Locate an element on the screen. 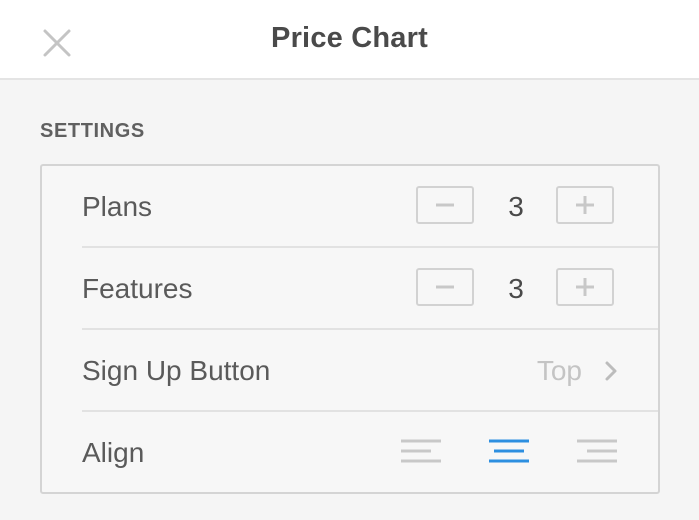 Image resolution: width=699 pixels, height=520 pixels. features-row: Features 3 is located at coordinates (370, 289).